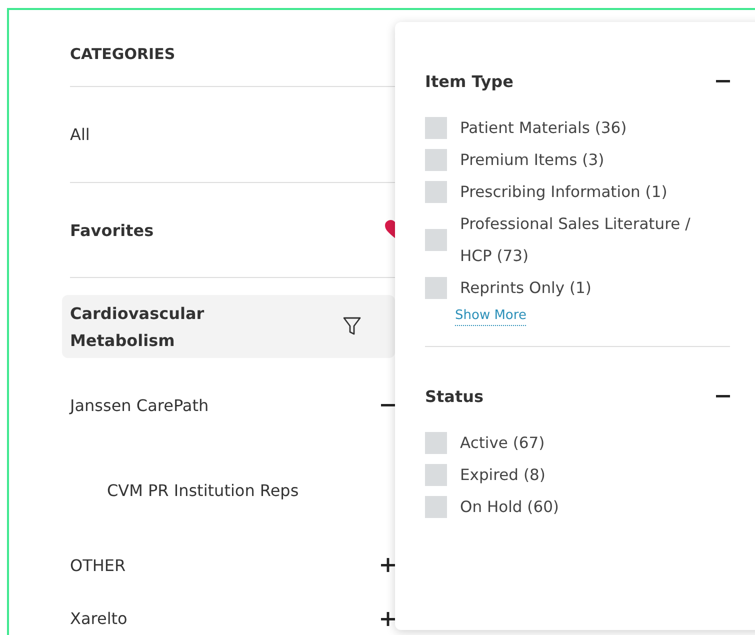  Describe the element at coordinates (454, 396) in the screenshot. I see `section-heading: Status` at that location.